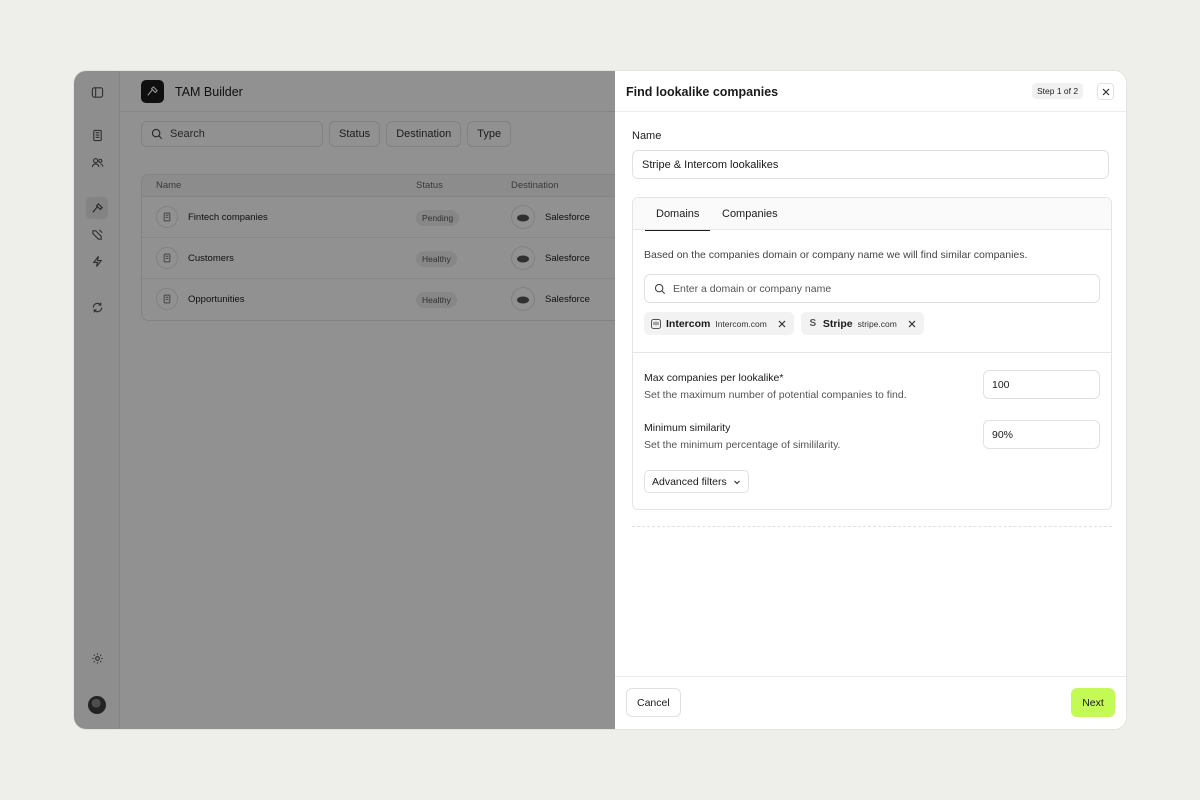 The image size is (1200, 800). Describe the element at coordinates (1041, 434) in the screenshot. I see `min-similarity-input` at that location.